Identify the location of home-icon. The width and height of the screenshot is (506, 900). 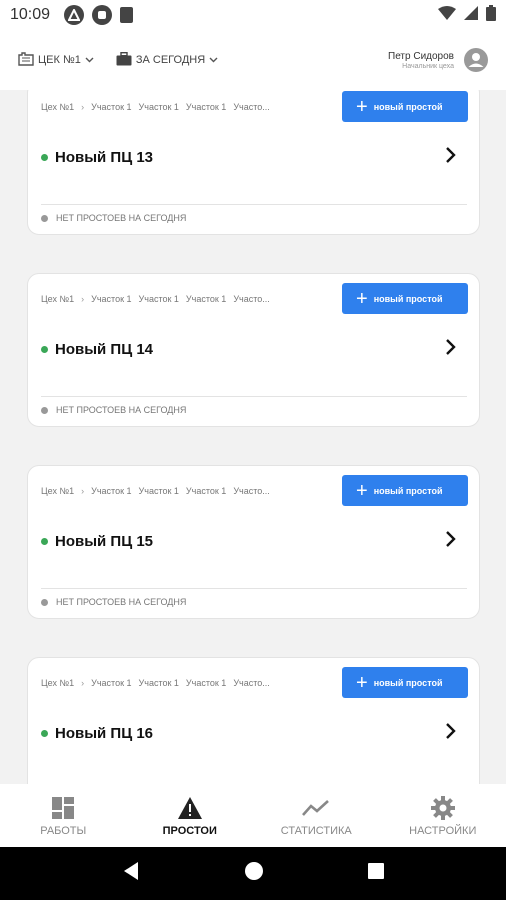
(254, 873).